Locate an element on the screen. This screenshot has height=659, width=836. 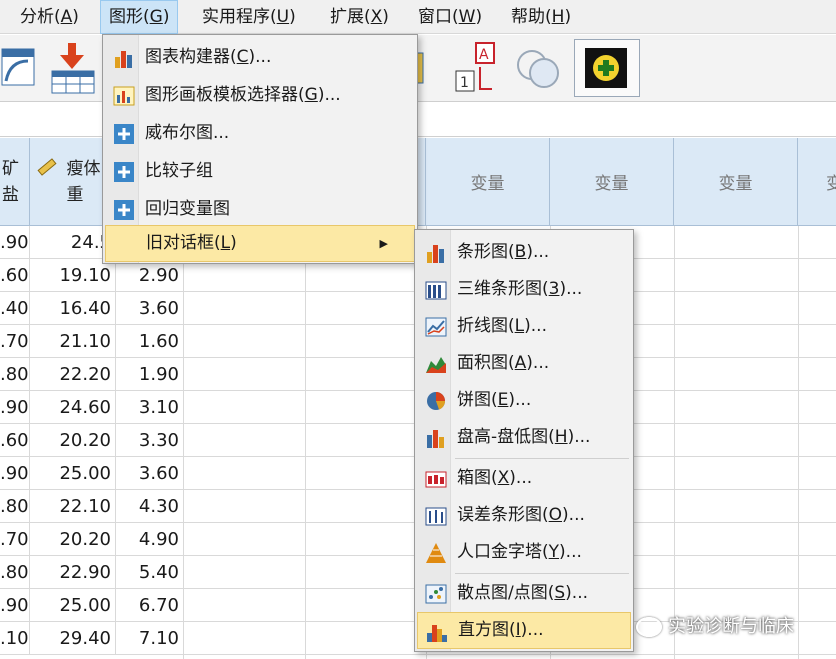
pie-chart-icon is located at coordinates (436, 401).